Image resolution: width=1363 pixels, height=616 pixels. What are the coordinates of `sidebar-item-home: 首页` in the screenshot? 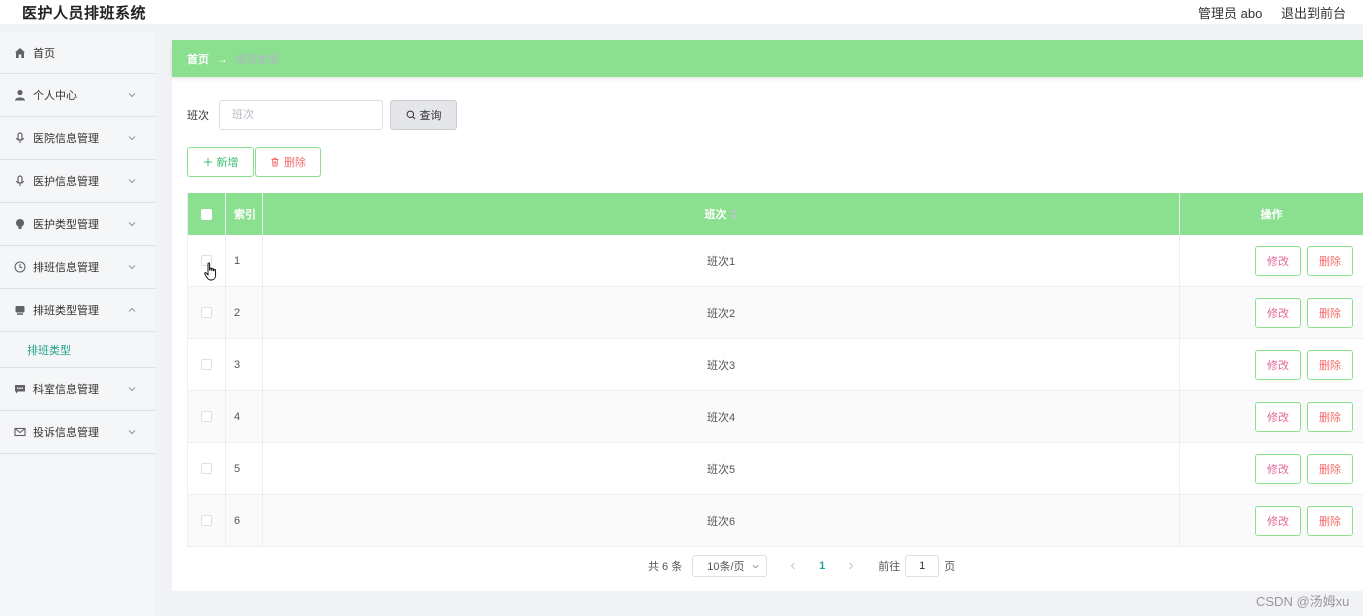 It's located at (77, 53).